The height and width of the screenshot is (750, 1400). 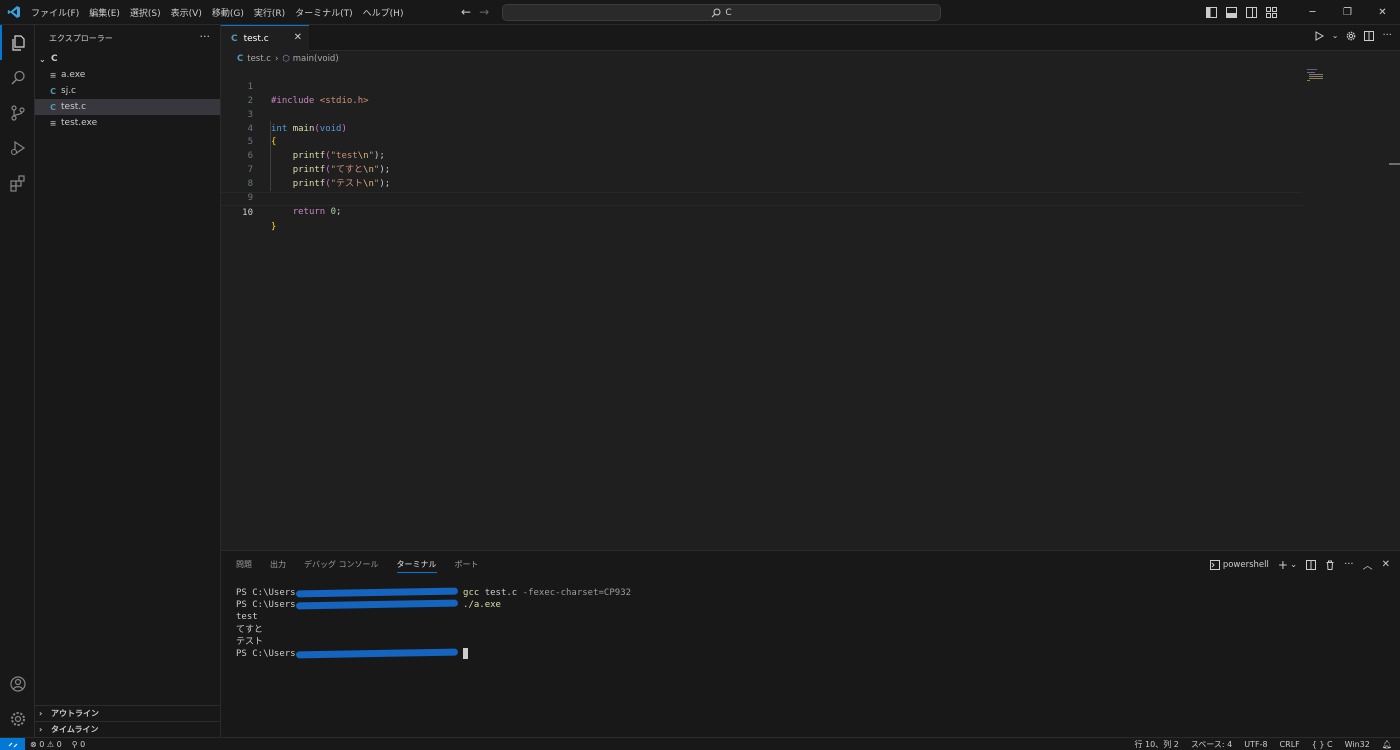 What do you see at coordinates (728, 12) in the screenshot?
I see `search-label: C` at bounding box center [728, 12].